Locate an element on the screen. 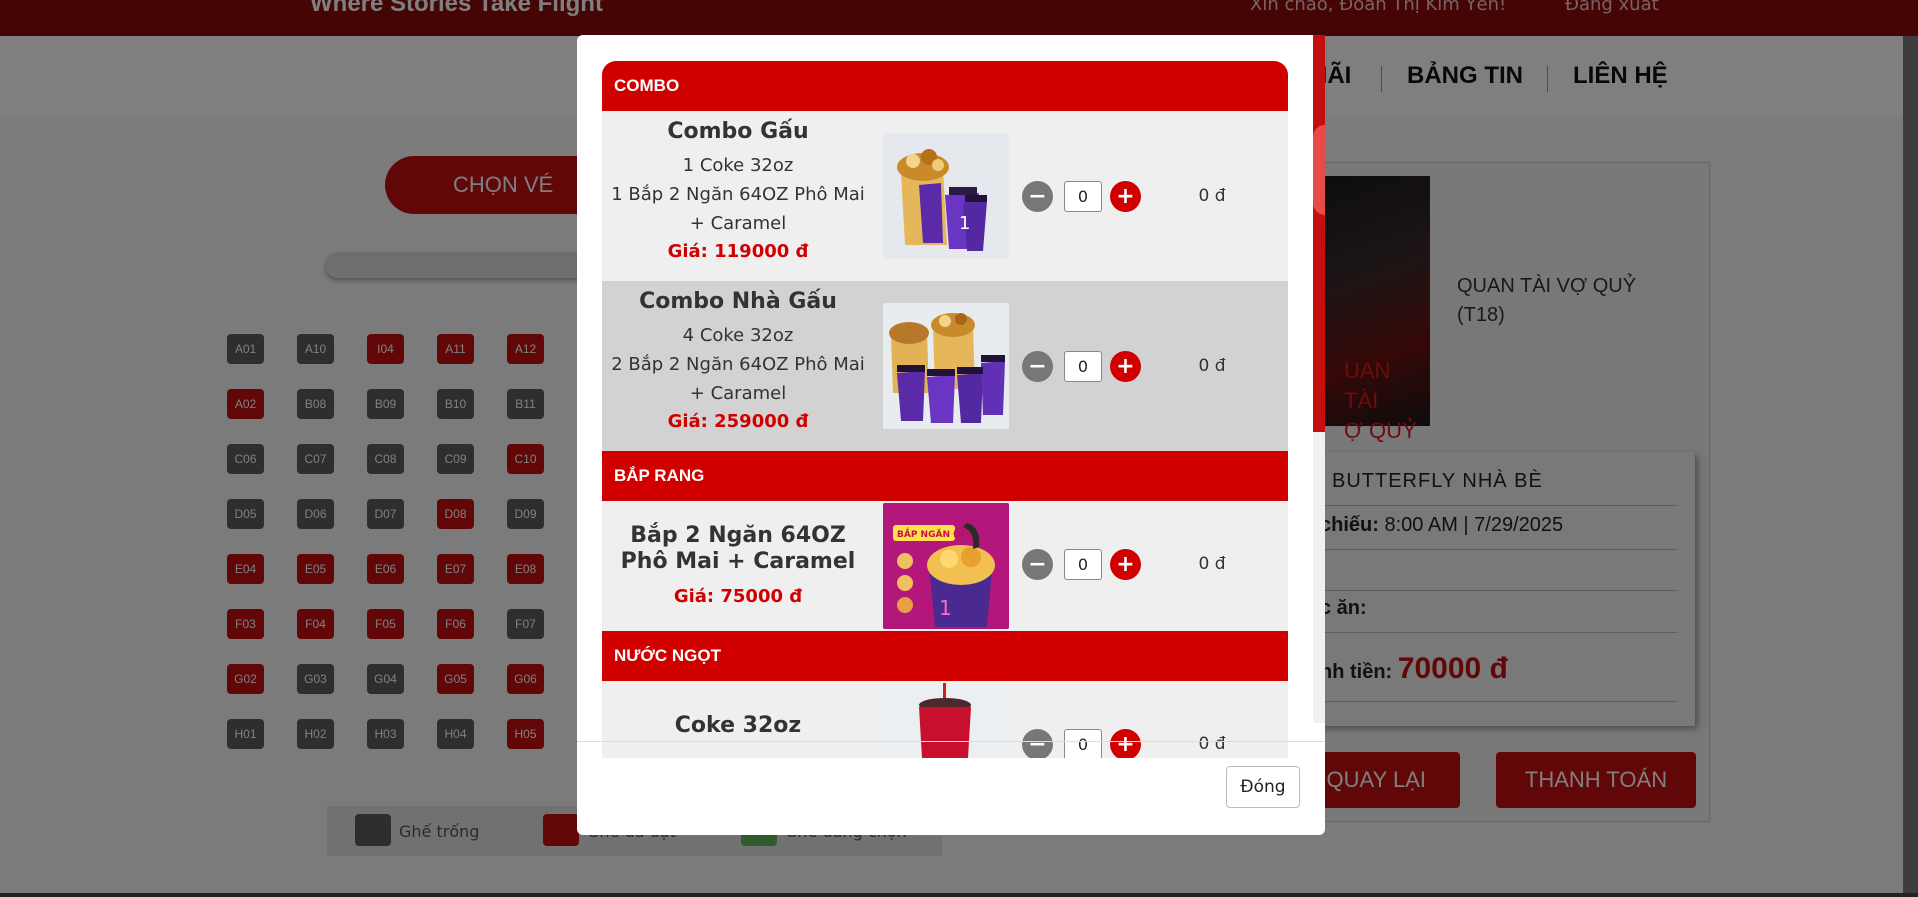  menu-item-text: Coke 32oz is located at coordinates (738, 726).